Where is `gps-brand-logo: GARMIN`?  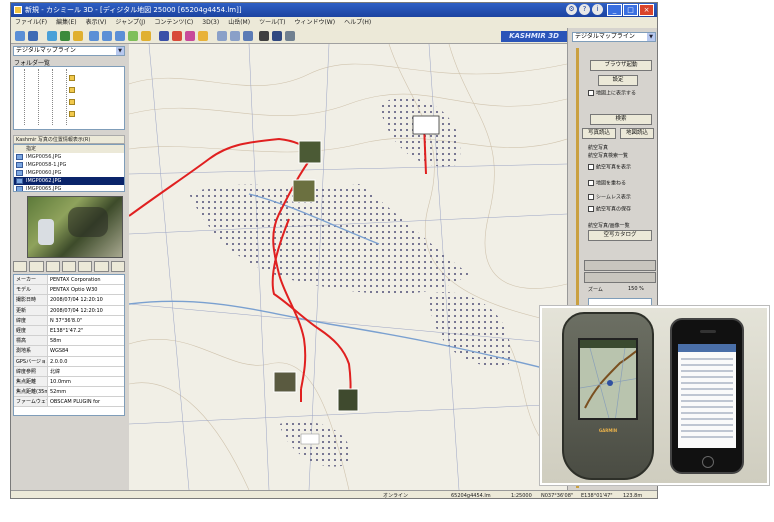 gps-brand-logo: GARMIN is located at coordinates (608, 430).